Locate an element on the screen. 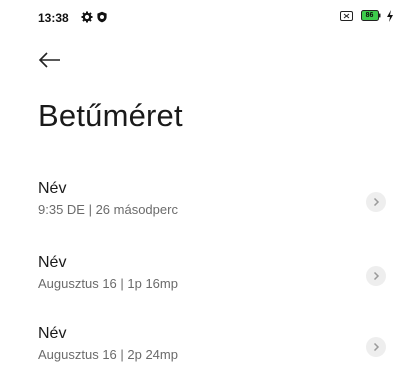  charging-icon is located at coordinates (390, 16).